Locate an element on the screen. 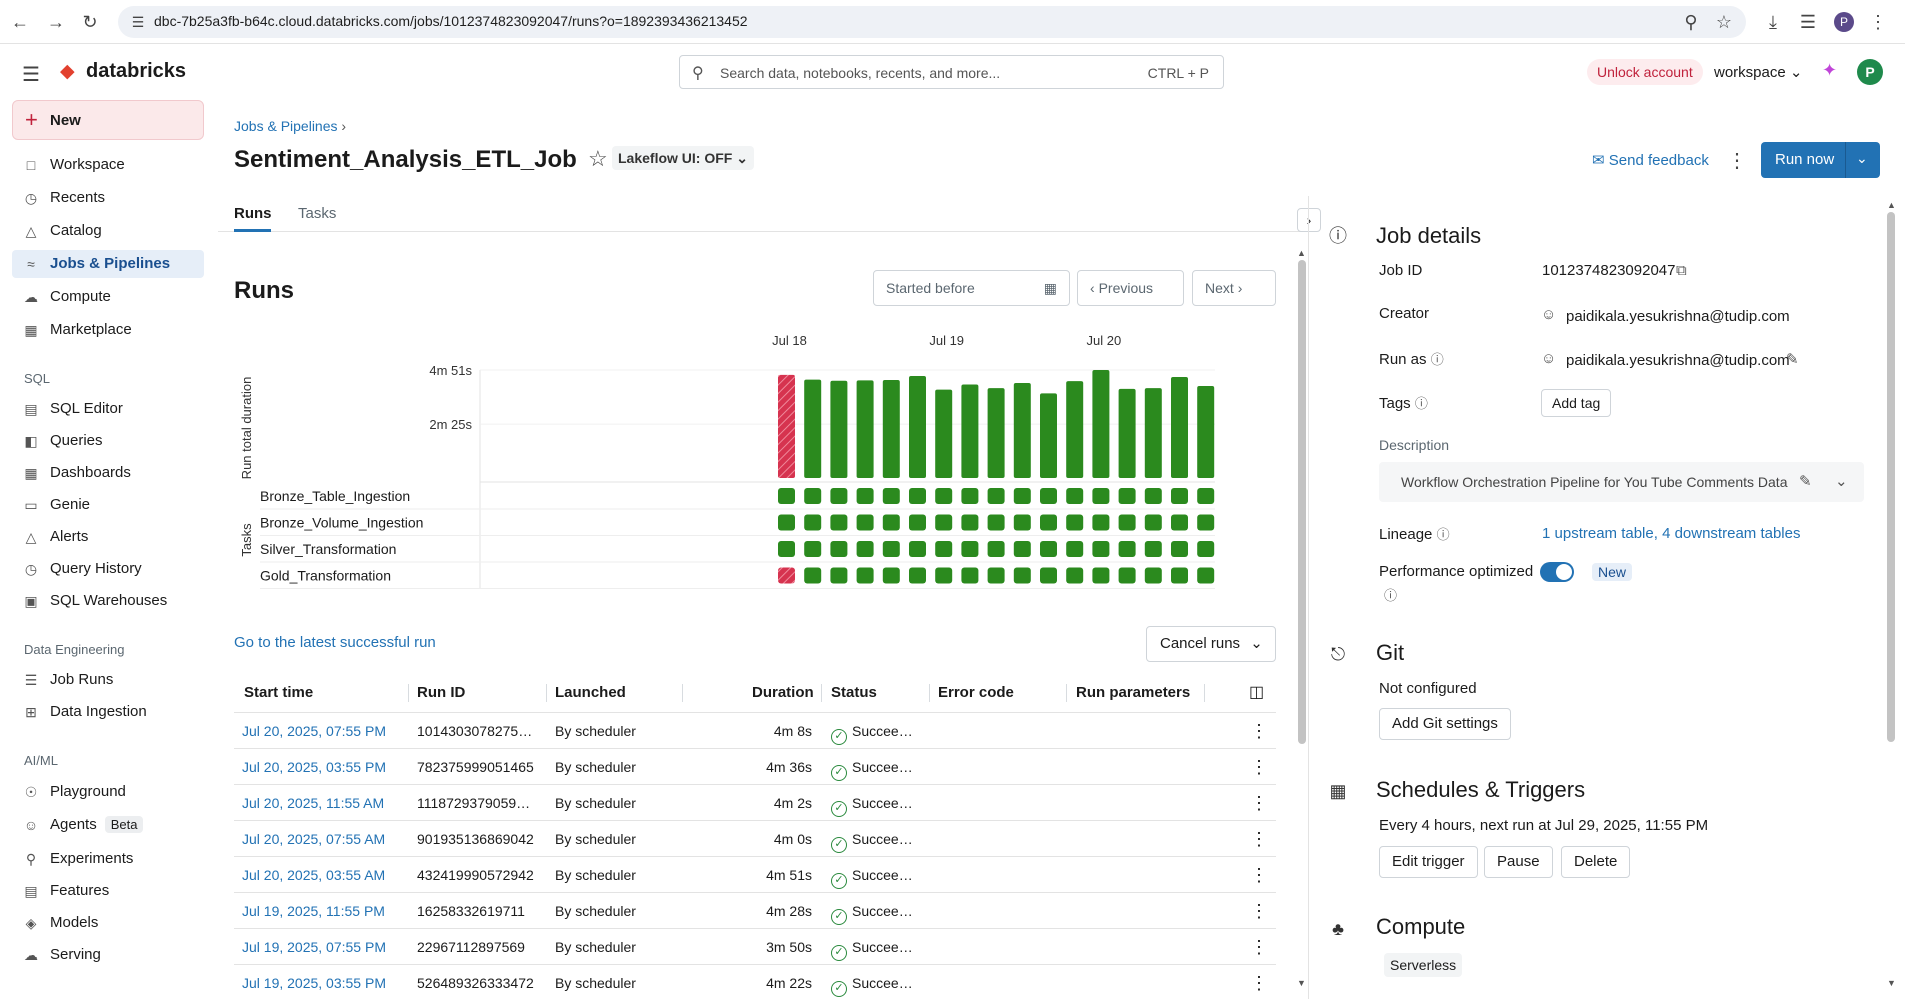 This screenshot has height=1001, width=1905. sidebar-item-models: ◈ Models is located at coordinates (108, 923).